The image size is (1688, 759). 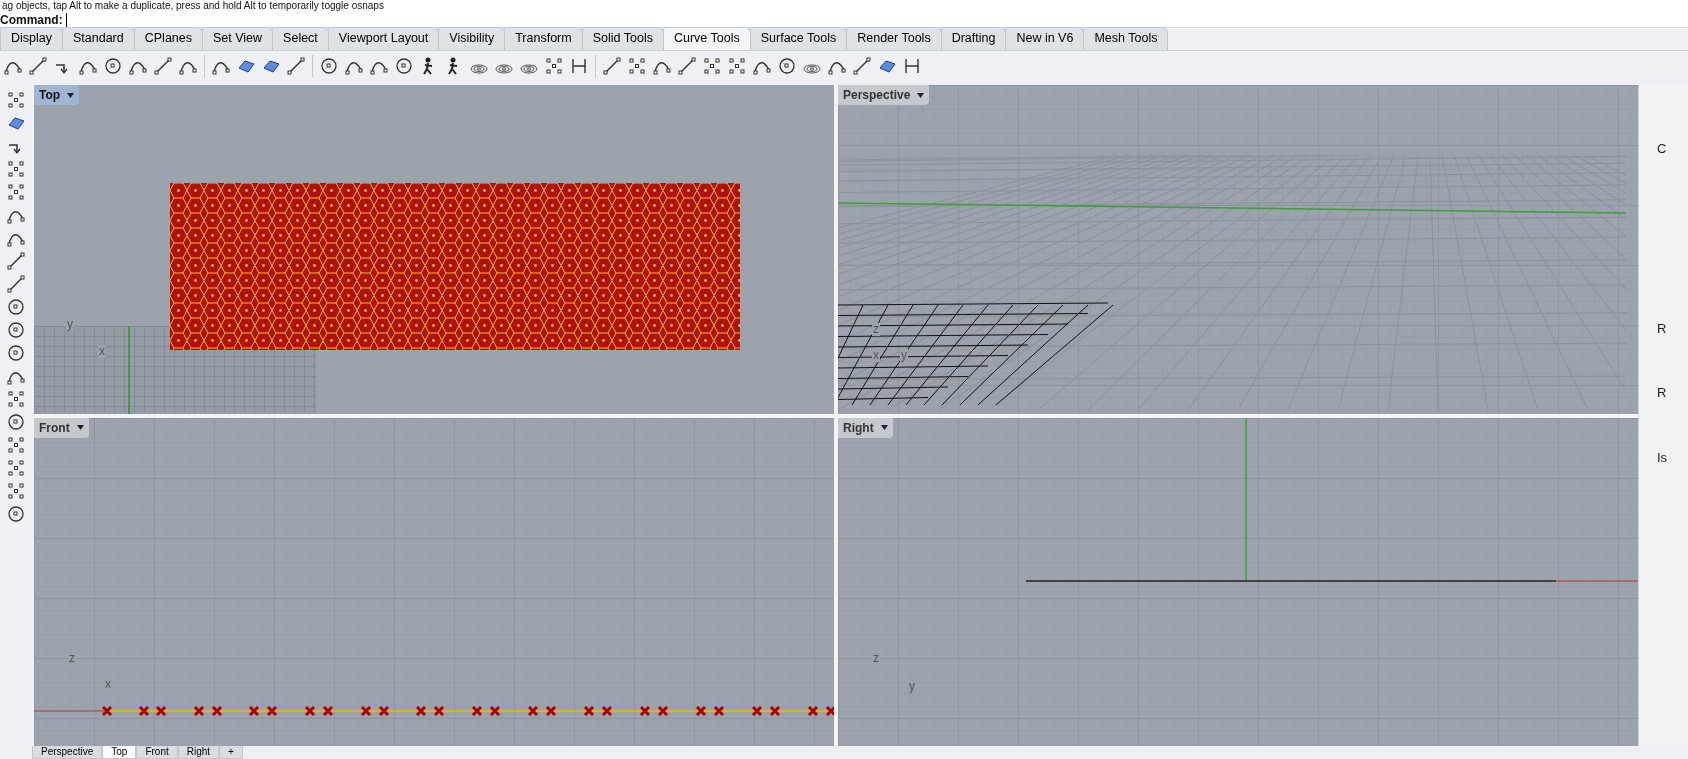 I want to click on toolbar-tab: Display, so click(x=31, y=38).